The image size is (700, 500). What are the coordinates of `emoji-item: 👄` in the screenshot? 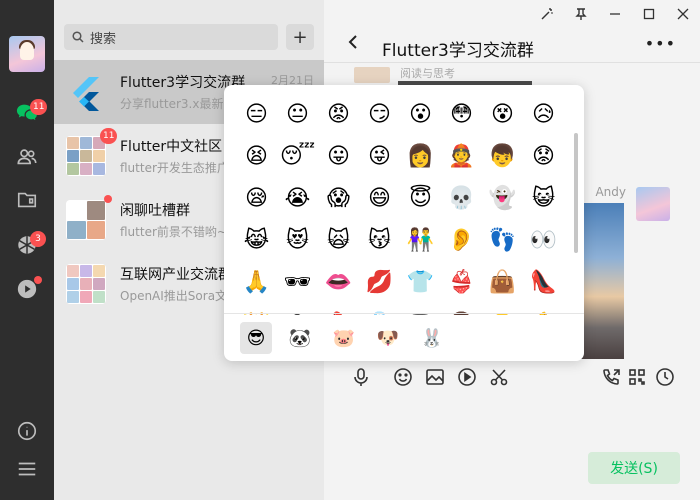 It's located at (338, 282).